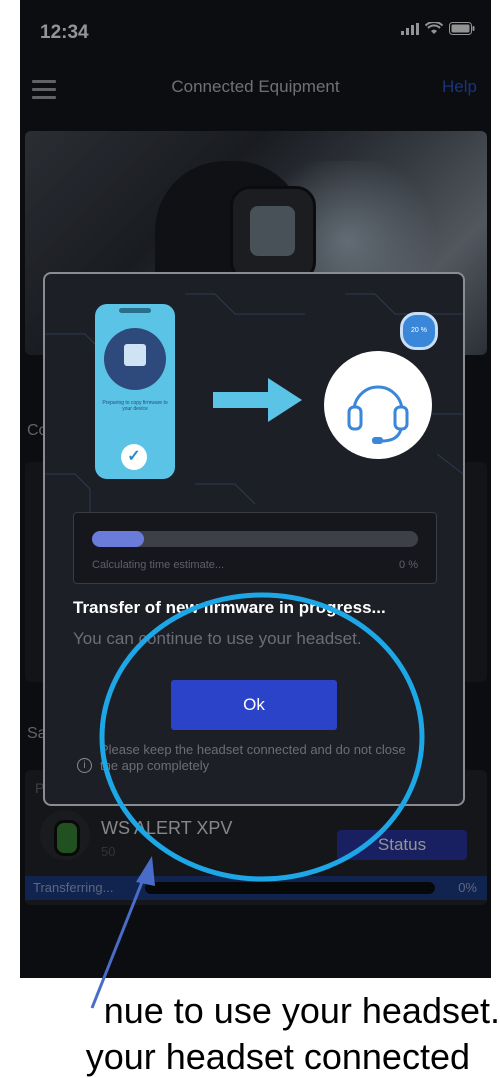 The height and width of the screenshot is (1078, 500). Describe the element at coordinates (145, 871) in the screenshot. I see `annotation-arrowhead` at that location.